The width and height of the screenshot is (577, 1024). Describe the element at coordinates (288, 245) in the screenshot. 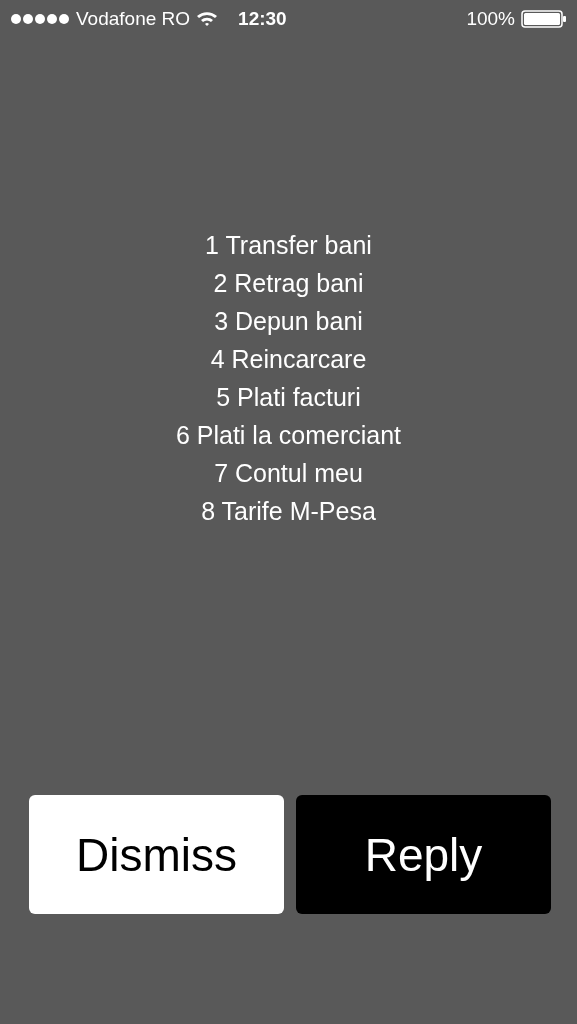

I see `menu-option: 1 Transfer bani` at that location.